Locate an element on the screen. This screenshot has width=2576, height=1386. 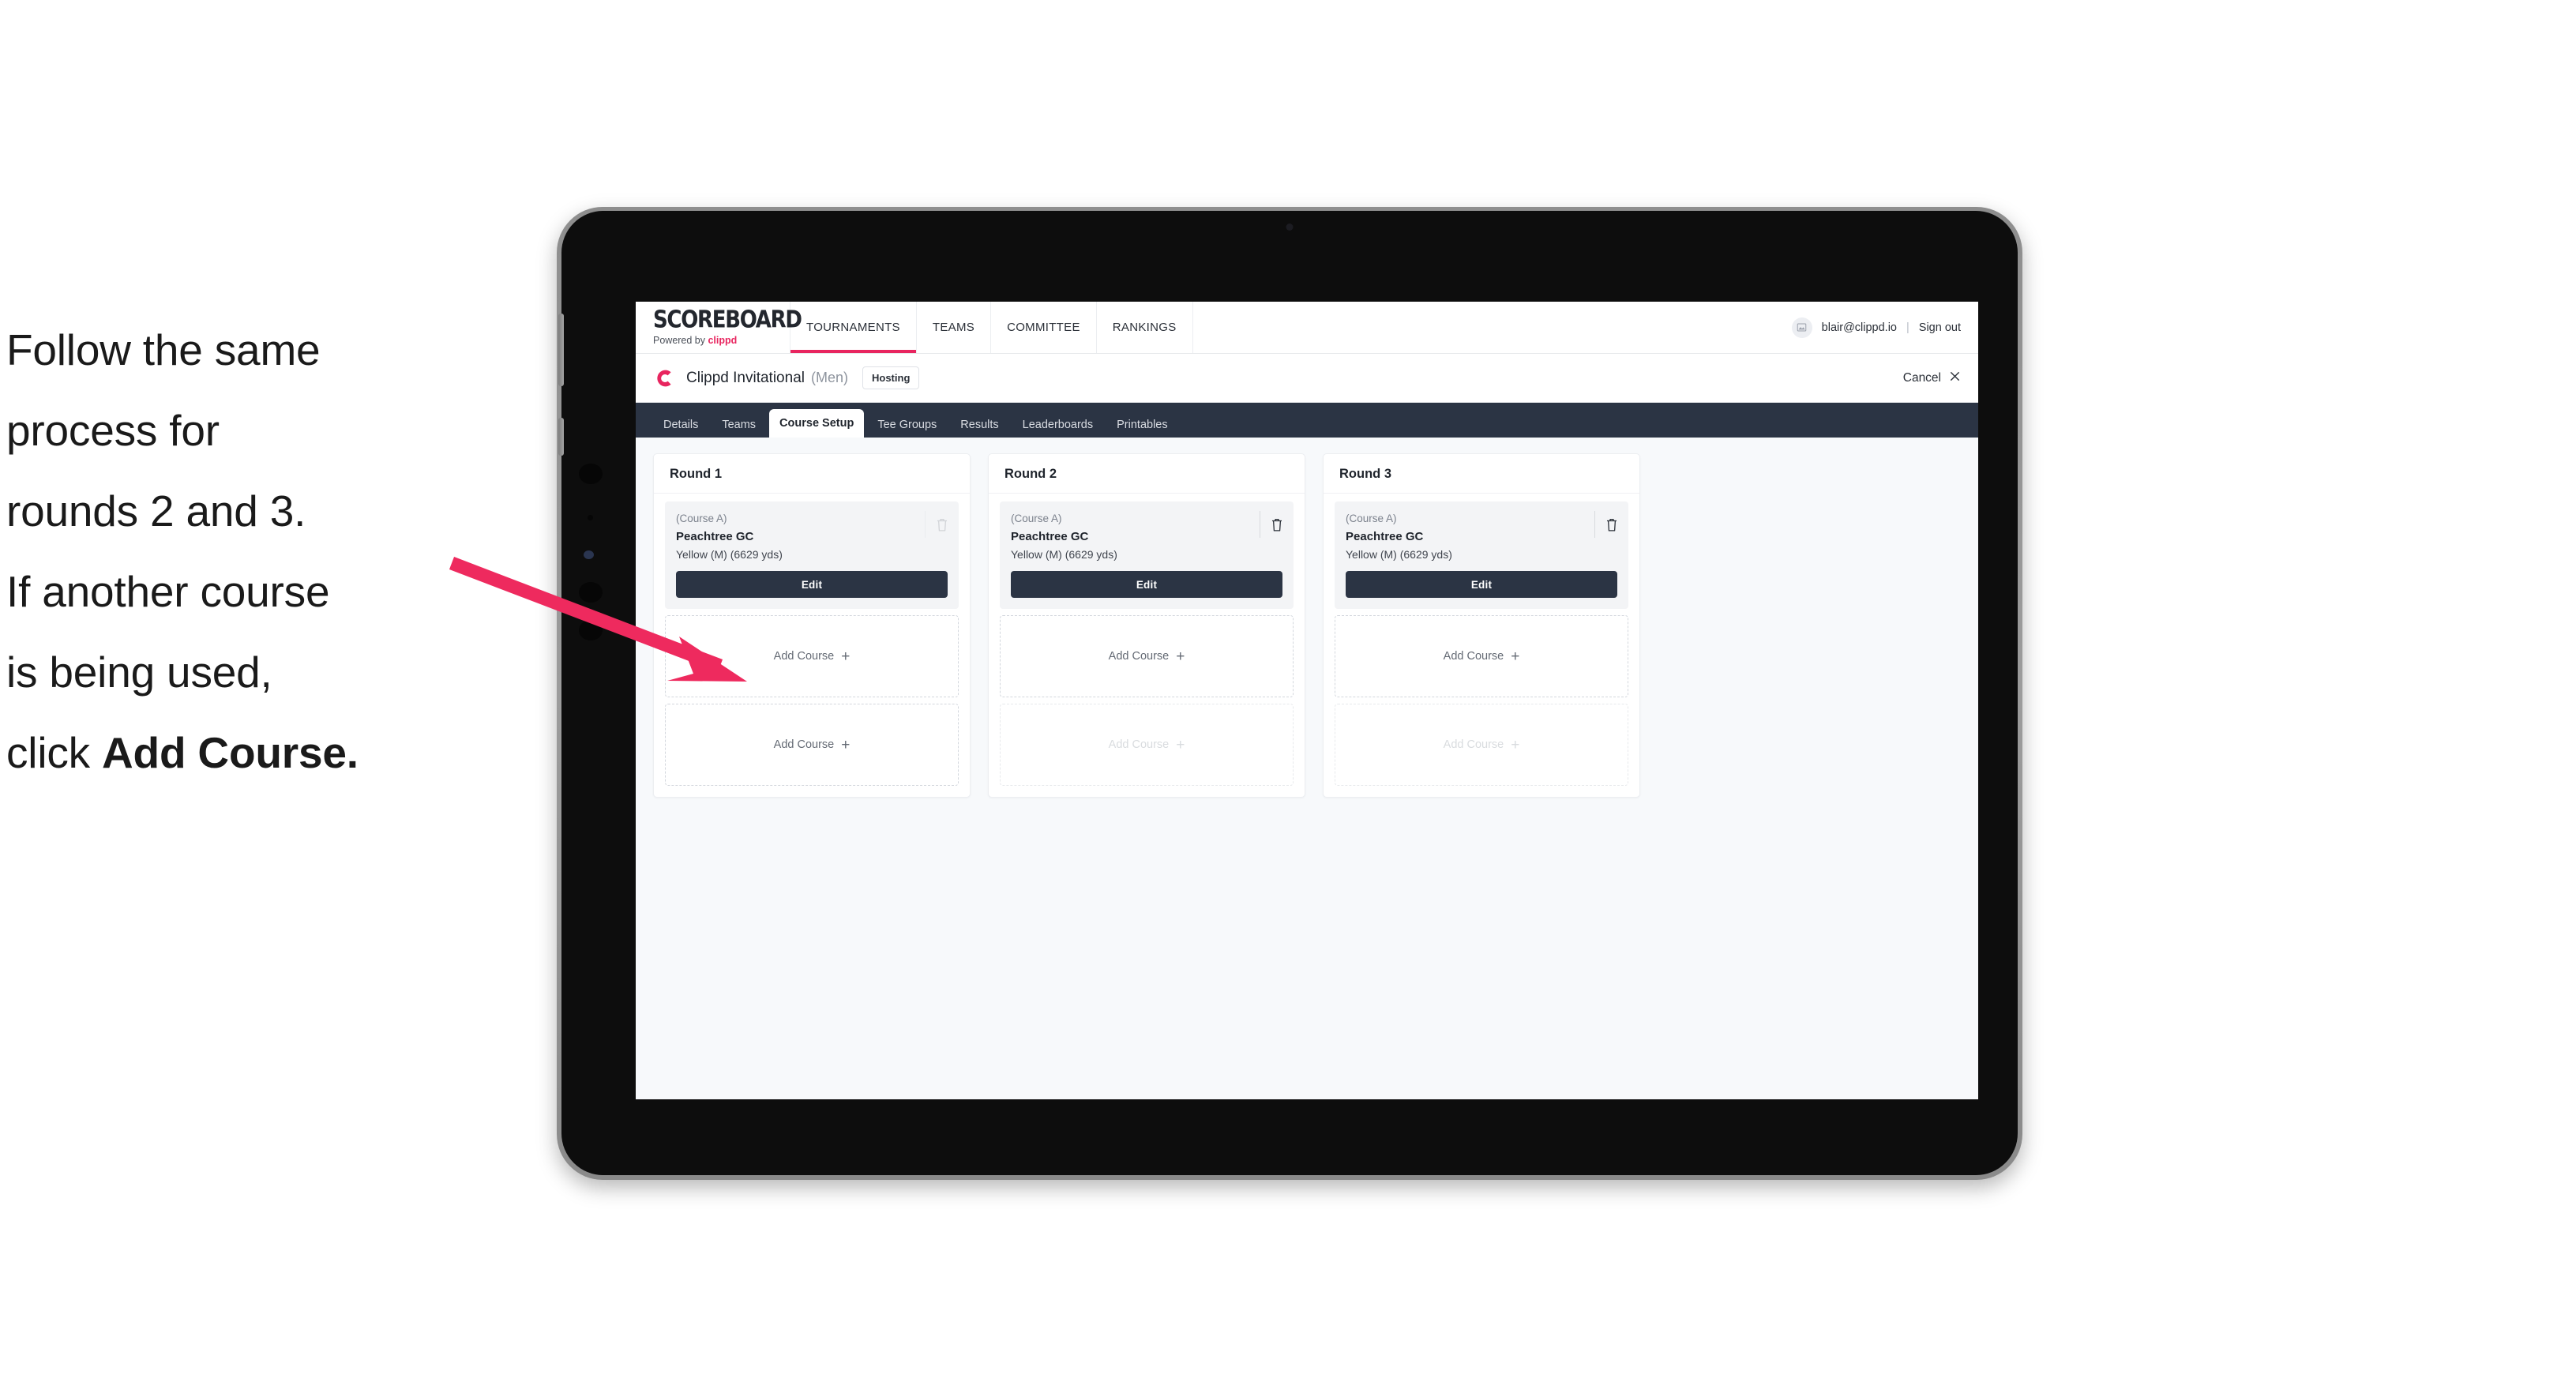
caption-line-5: is being used, is located at coordinates (139, 672).